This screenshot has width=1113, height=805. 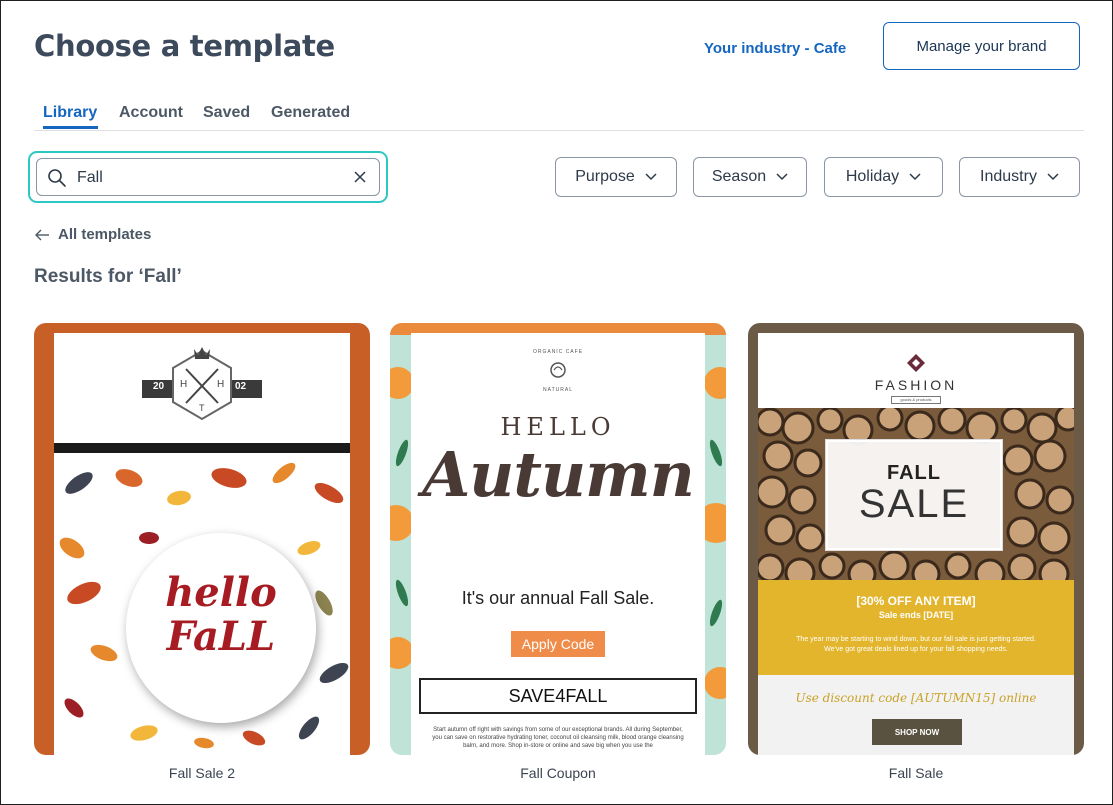 What do you see at coordinates (360, 177) in the screenshot?
I see `clear-icon` at bounding box center [360, 177].